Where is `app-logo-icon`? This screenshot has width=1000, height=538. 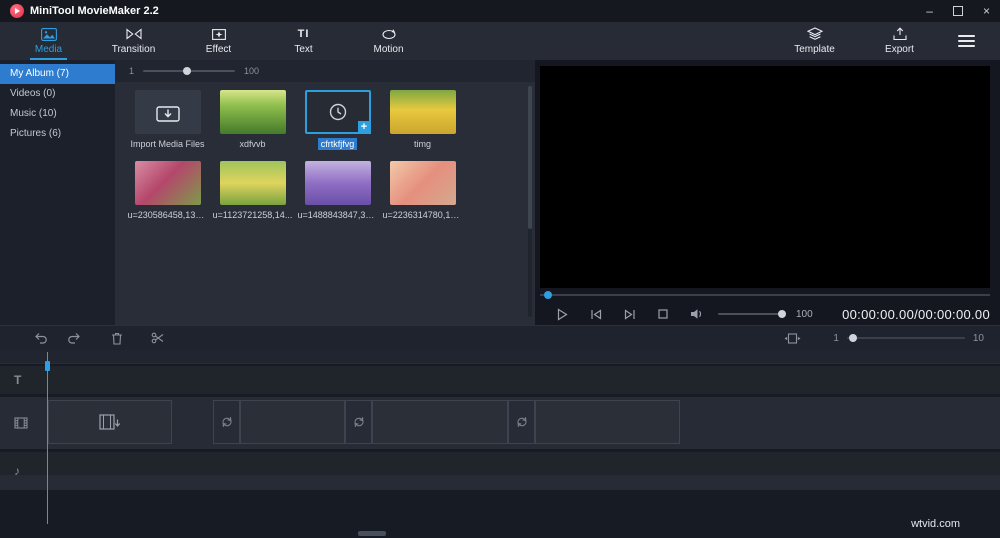
app-logo-icon is located at coordinates (17, 11).